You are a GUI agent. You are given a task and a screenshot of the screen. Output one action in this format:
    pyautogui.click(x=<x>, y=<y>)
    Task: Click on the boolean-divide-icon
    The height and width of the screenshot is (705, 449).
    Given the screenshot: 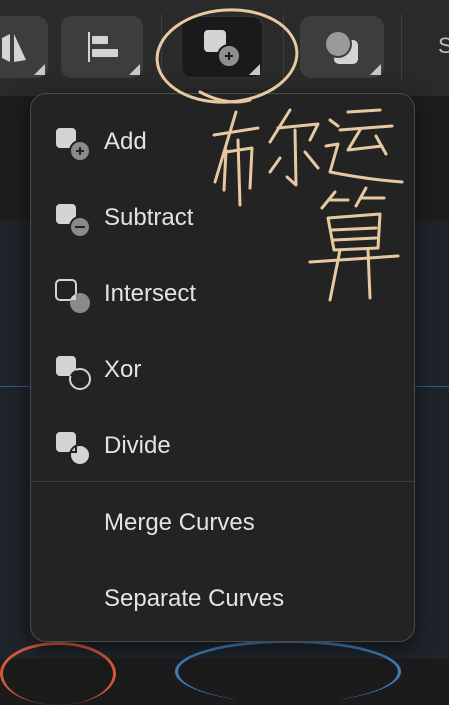 What is the action you would take?
    pyautogui.click(x=73, y=449)
    